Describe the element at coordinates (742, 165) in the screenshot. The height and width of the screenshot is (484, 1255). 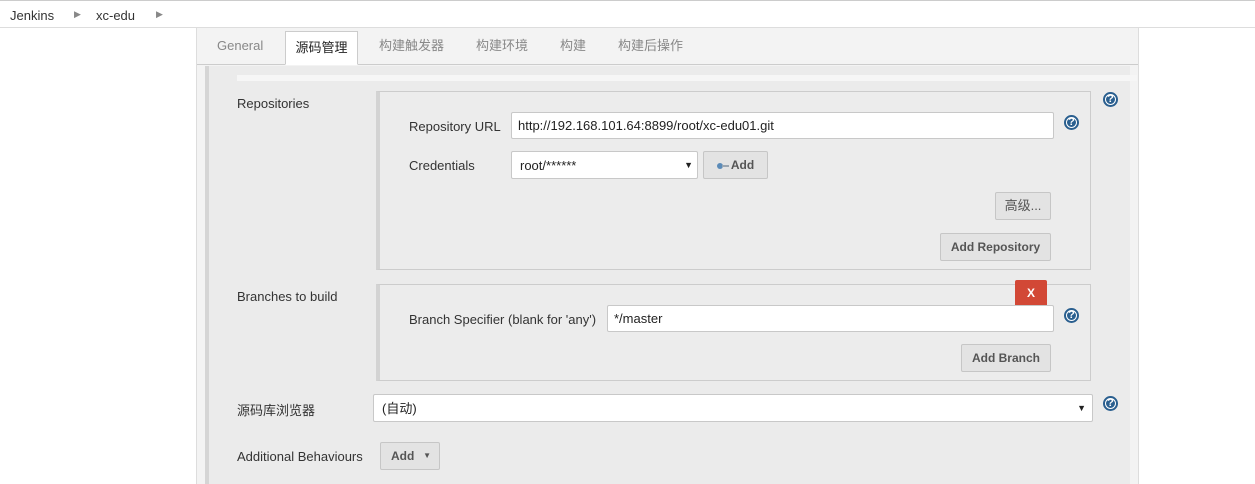
I see `add-credentials-label: Add` at that location.